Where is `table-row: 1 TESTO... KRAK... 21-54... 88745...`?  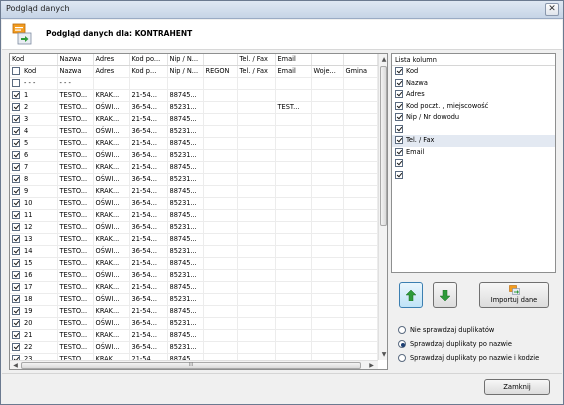 table-row: 1 TESTO... KRAK... 21-54... 88745... is located at coordinates (194, 95).